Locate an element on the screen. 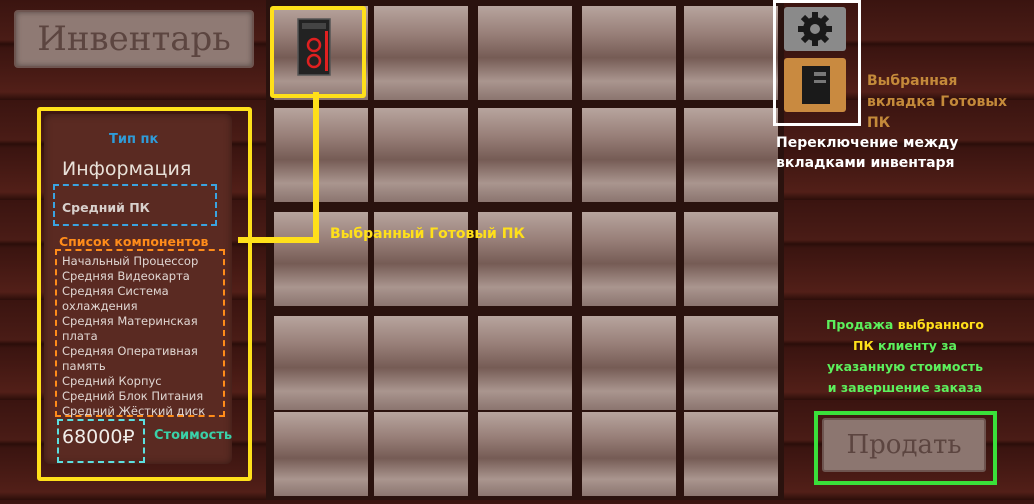 The image size is (1034, 504). pc-type-value: Средний ПК is located at coordinates (106, 207).